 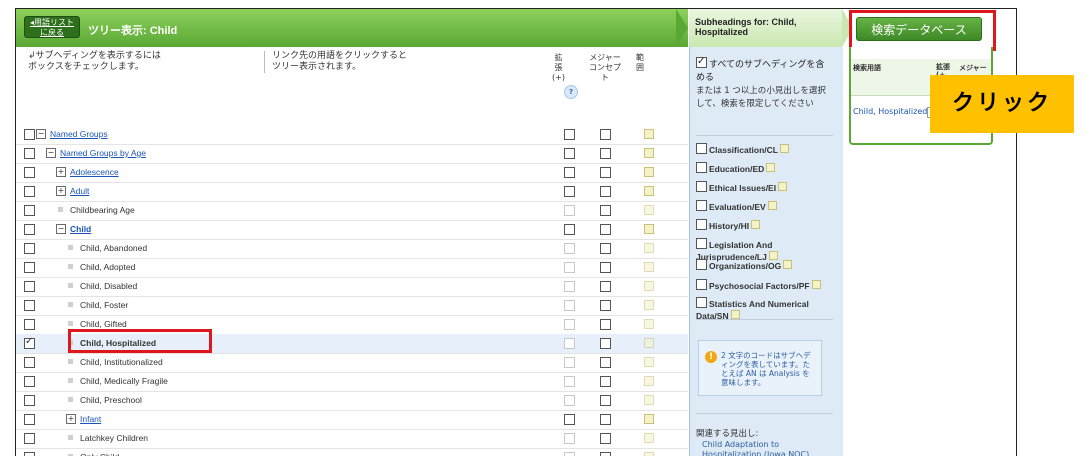 I want to click on tree-term-label: Named Groups by Age, so click(x=103, y=153).